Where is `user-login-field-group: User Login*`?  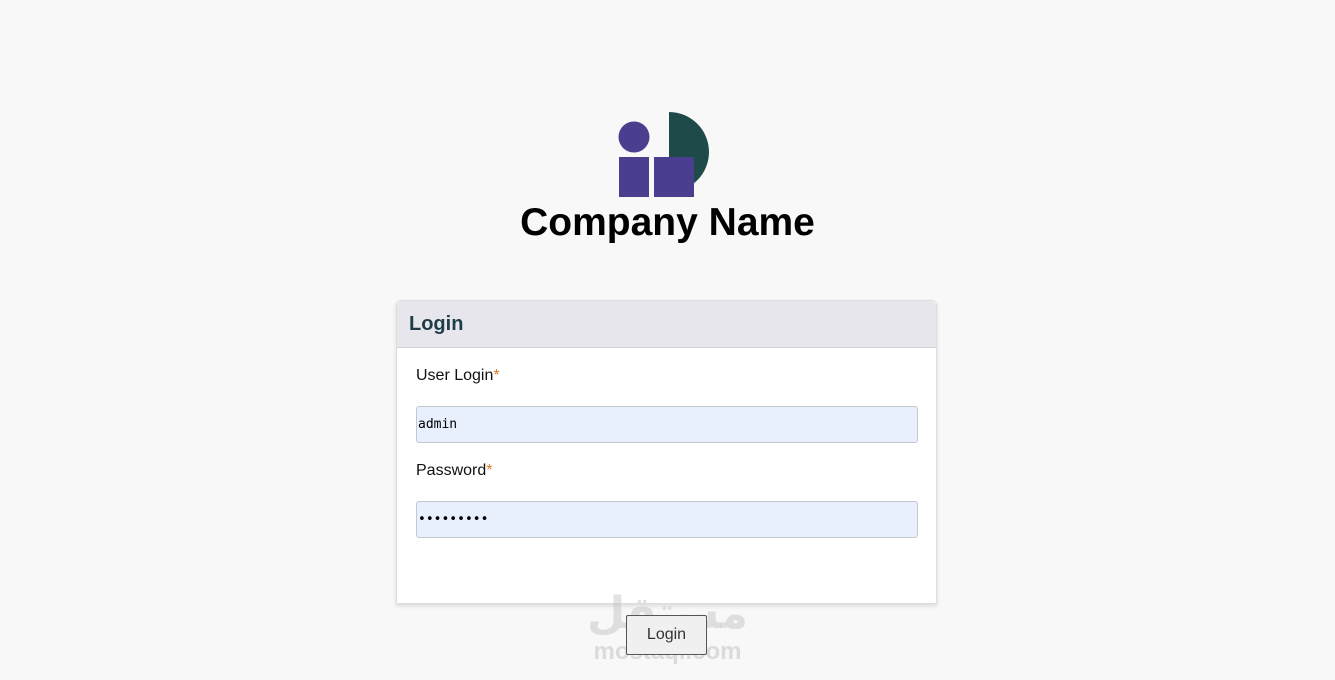
user-login-field-group: User Login* is located at coordinates (667, 404).